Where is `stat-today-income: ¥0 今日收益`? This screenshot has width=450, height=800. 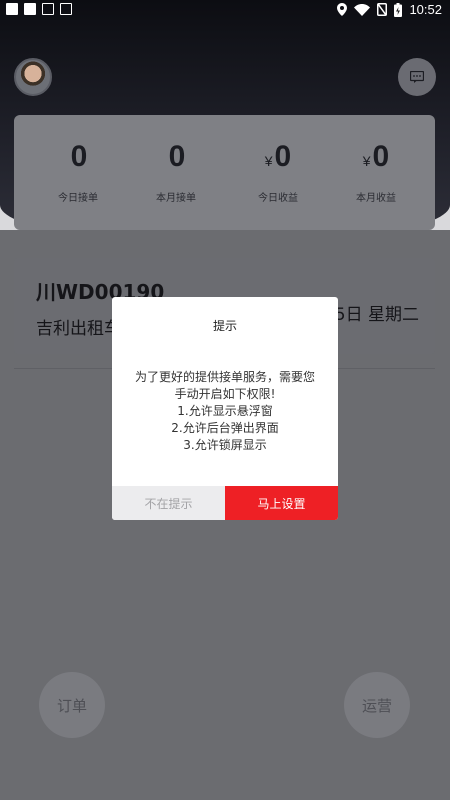
stat-today-income: ¥0 今日收益 is located at coordinates (278, 171).